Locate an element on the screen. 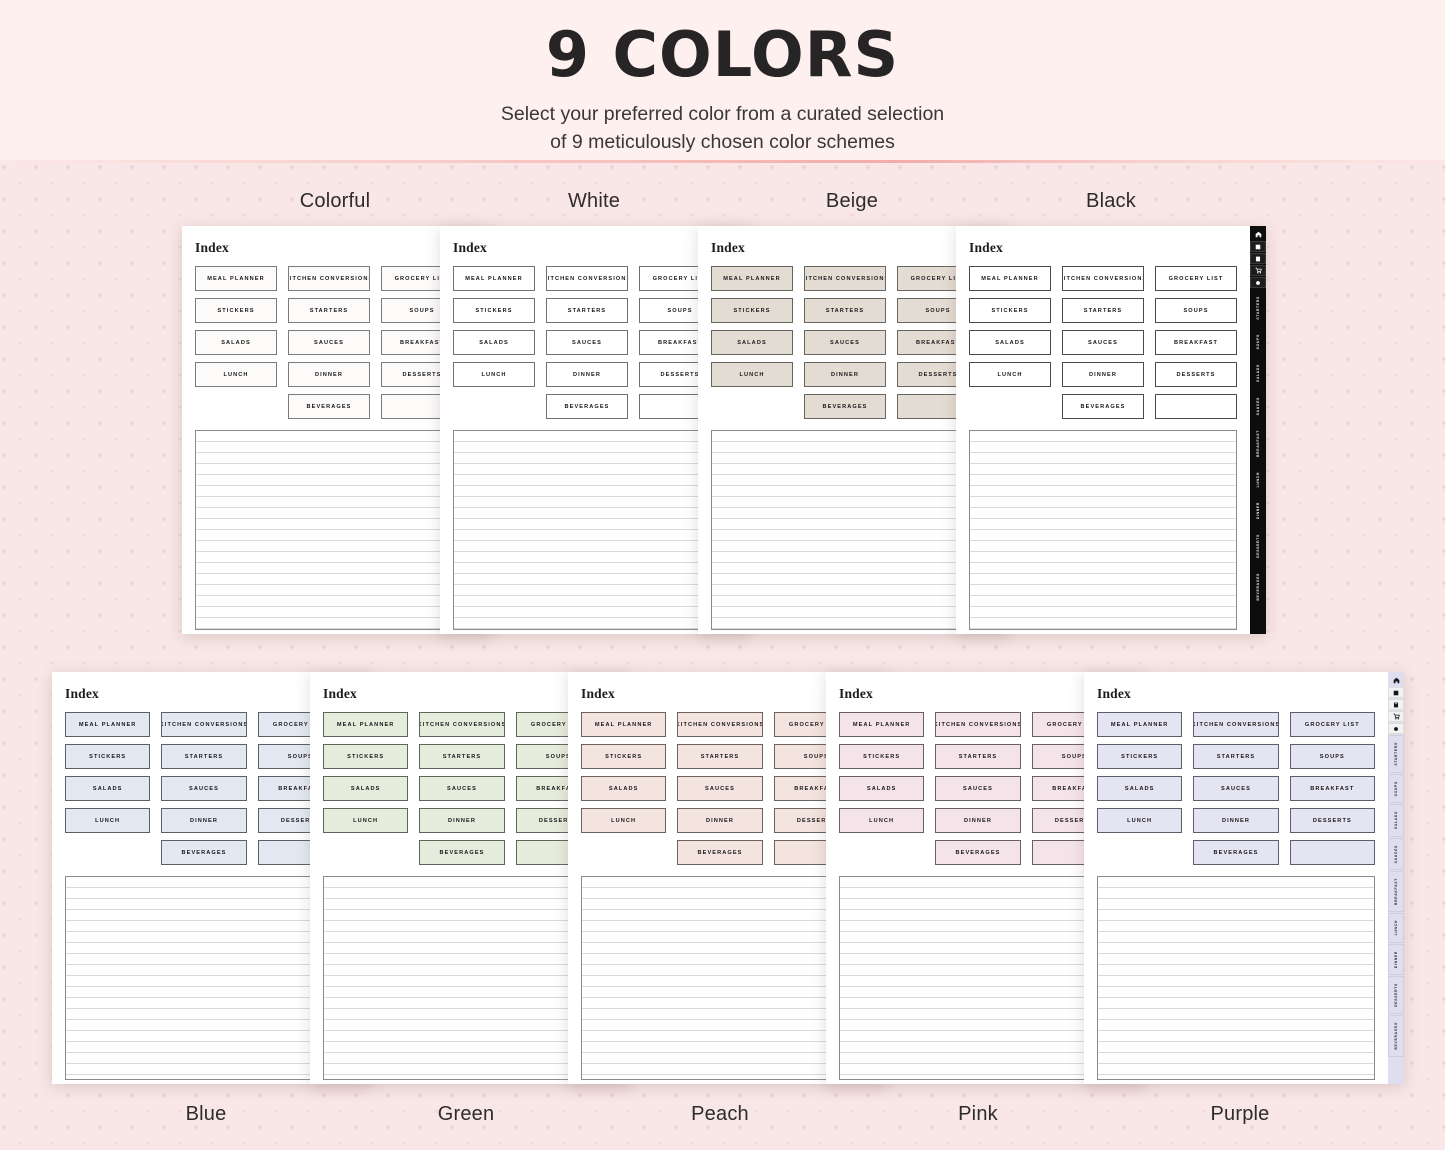 This screenshot has height=1150, width=1445. tab-salads: SALADS is located at coordinates (1396, 820).